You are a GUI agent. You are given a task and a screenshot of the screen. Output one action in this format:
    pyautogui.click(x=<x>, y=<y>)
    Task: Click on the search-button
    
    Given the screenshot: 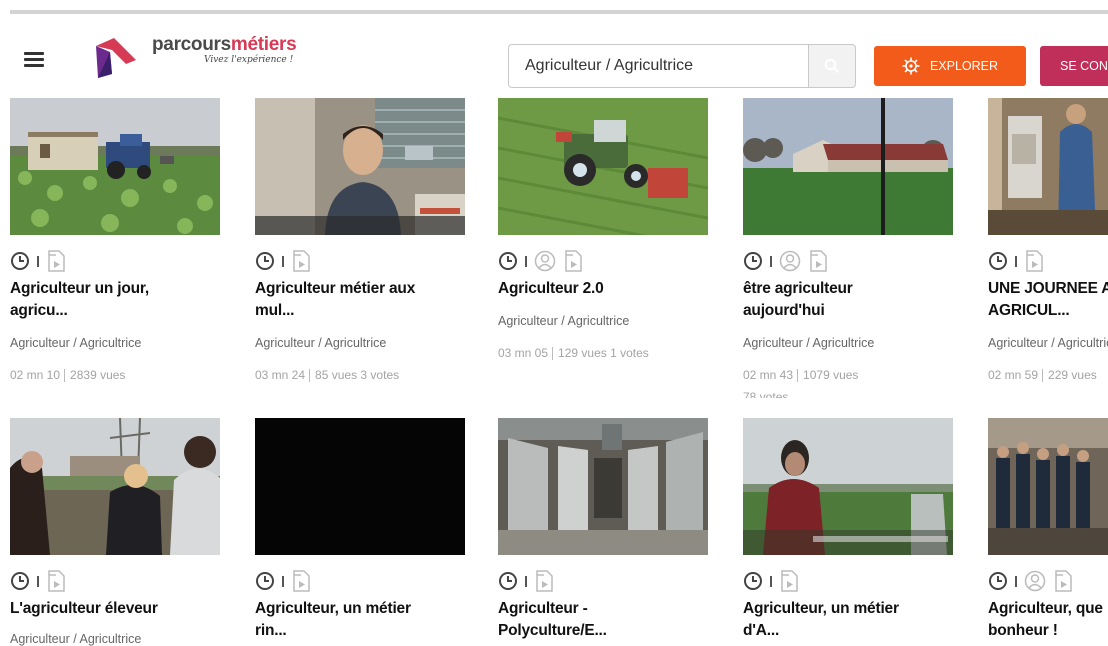 What is the action you would take?
    pyautogui.click(x=832, y=66)
    